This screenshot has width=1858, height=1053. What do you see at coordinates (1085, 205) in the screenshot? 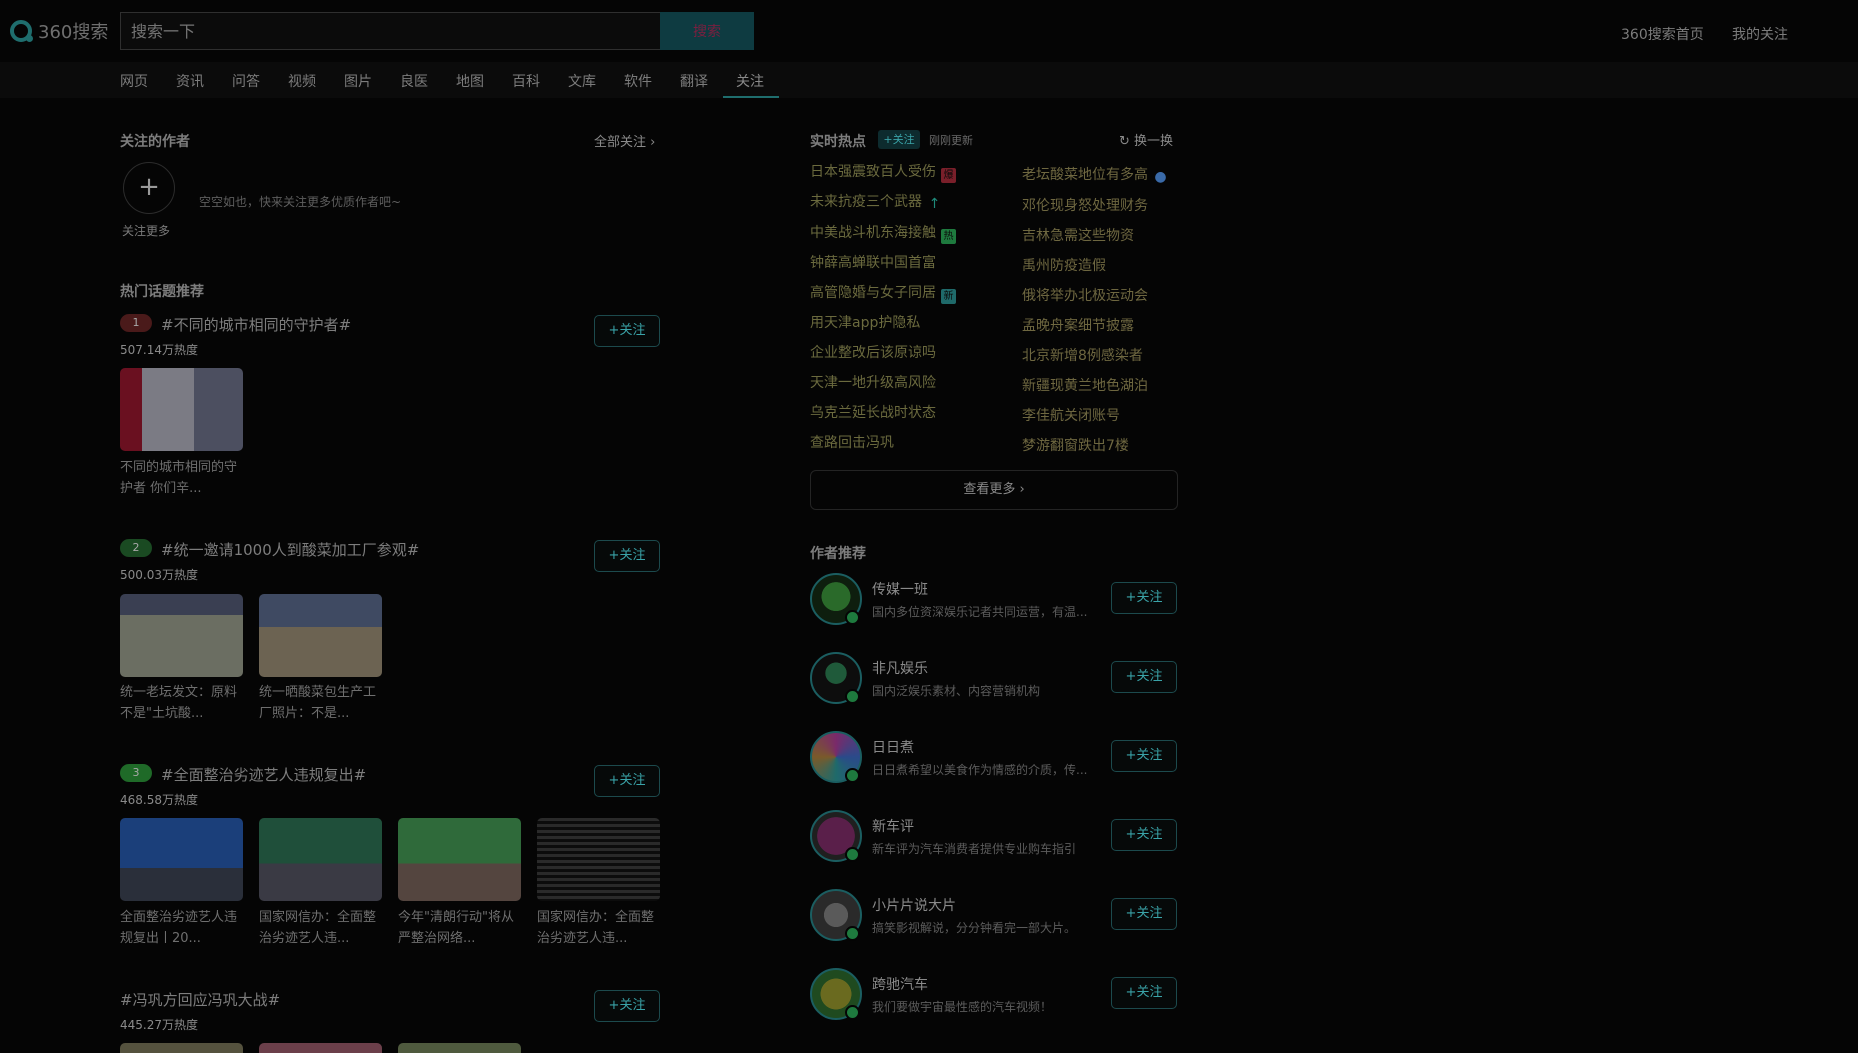
I see `hot-item: 邓伦现身怒处理财务` at bounding box center [1085, 205].